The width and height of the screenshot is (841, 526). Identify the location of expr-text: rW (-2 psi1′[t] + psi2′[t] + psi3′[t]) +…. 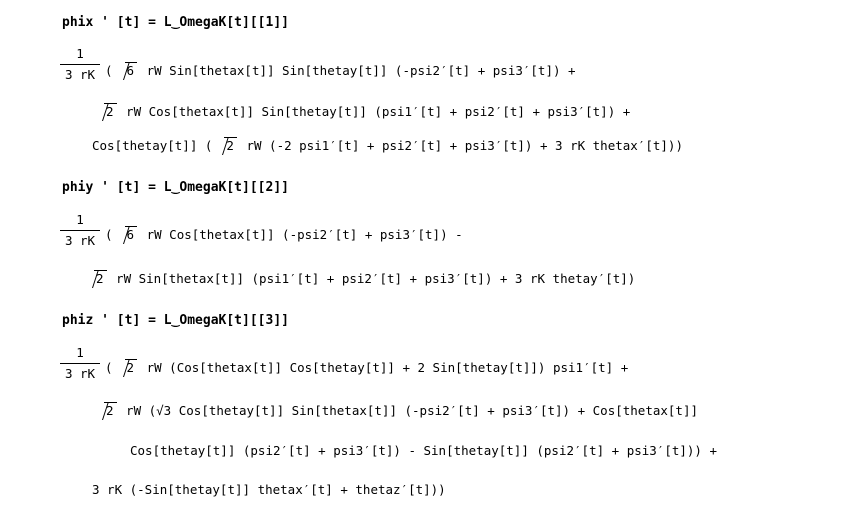
(460, 145).